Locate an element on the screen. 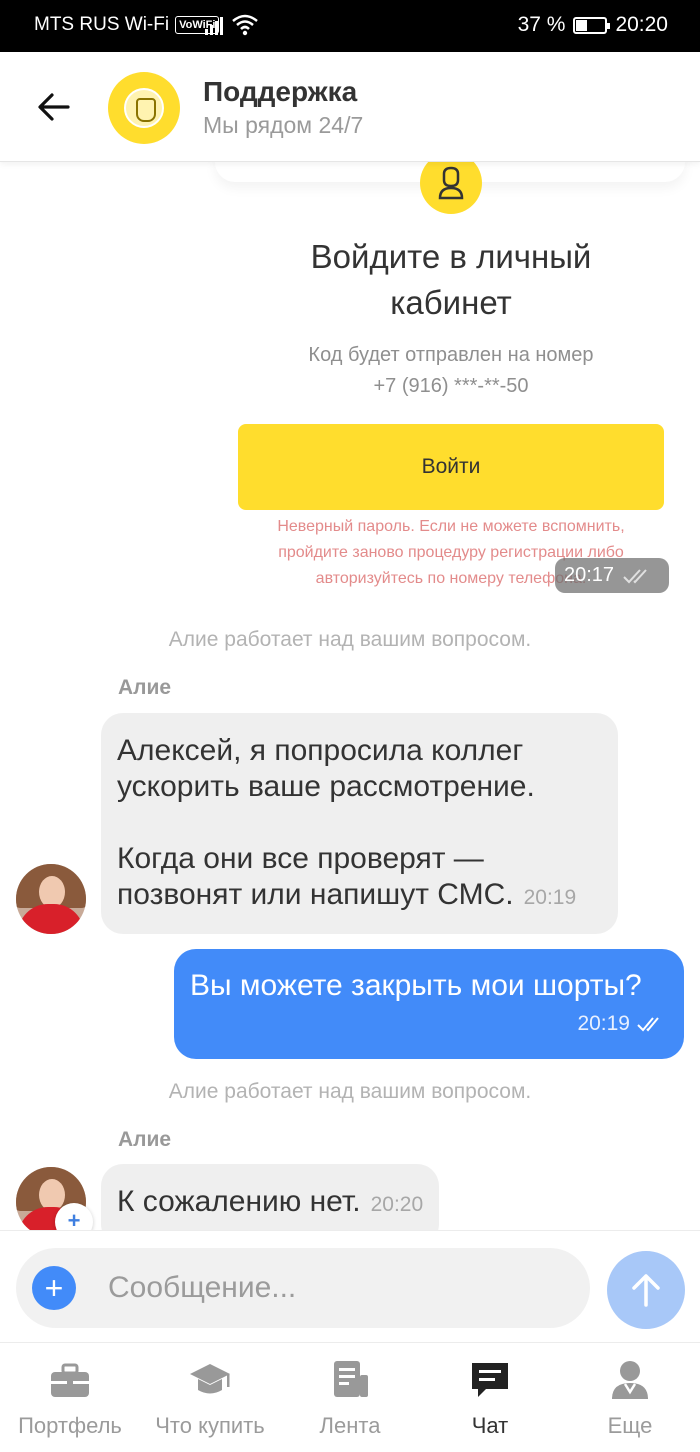 This screenshot has width=700, height=1452. chat-header: Поддержка Мы рядом 24/7 is located at coordinates (350, 107).